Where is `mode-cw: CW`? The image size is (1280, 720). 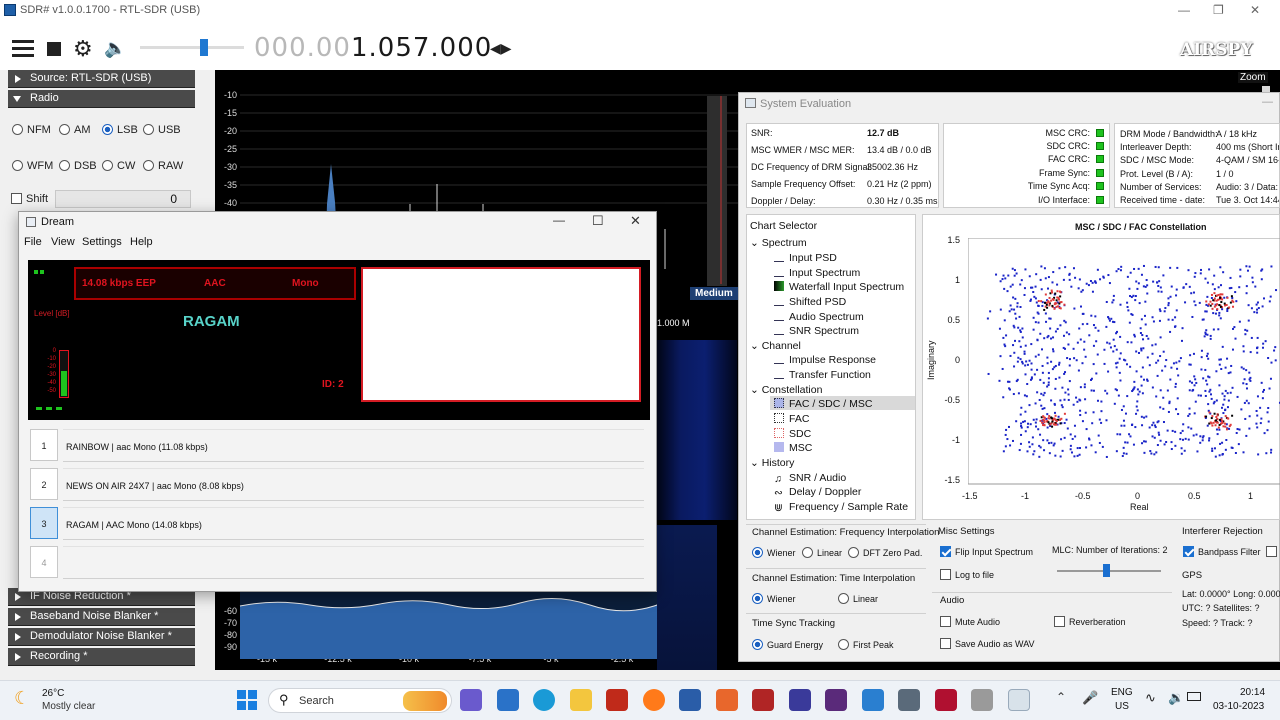
mode-cw: CW is located at coordinates (118, 166).